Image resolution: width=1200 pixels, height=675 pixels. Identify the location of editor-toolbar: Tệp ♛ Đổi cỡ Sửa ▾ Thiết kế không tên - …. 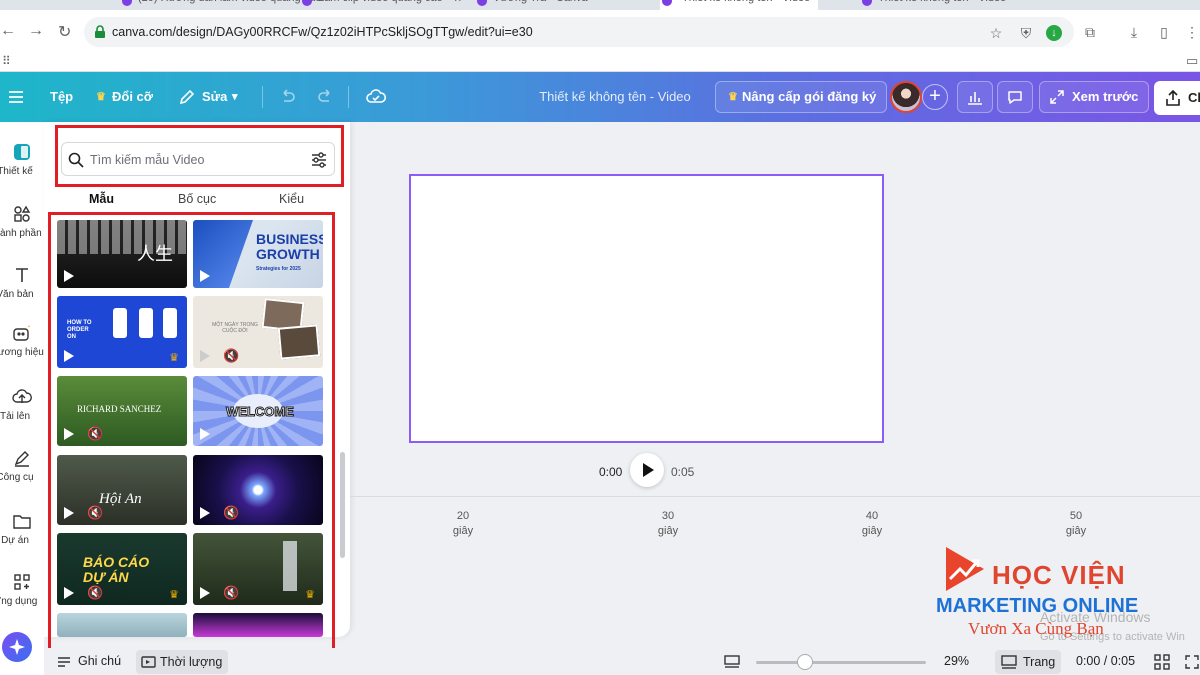
(600, 97).